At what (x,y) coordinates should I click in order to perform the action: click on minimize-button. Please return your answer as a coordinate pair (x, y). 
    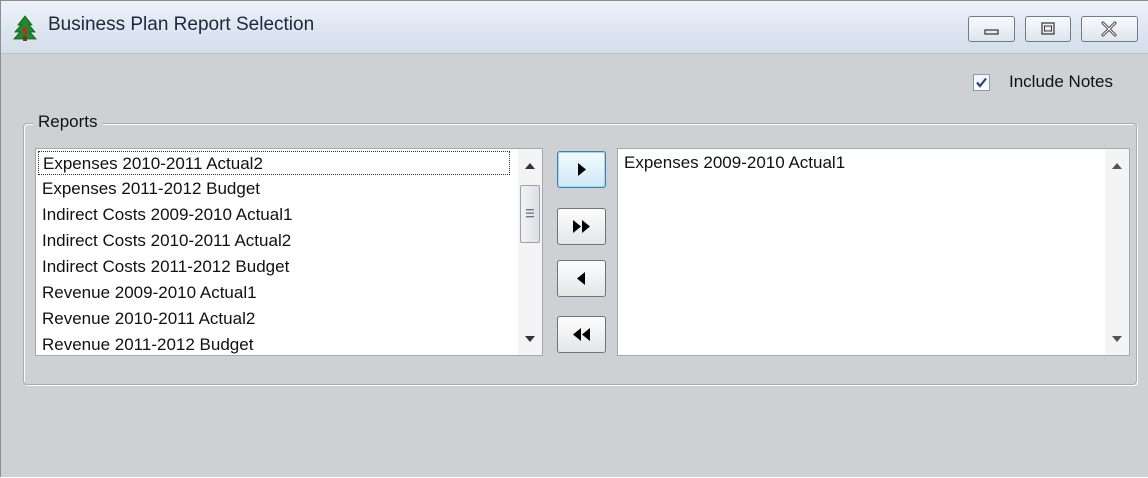
    Looking at the image, I should click on (991, 29).